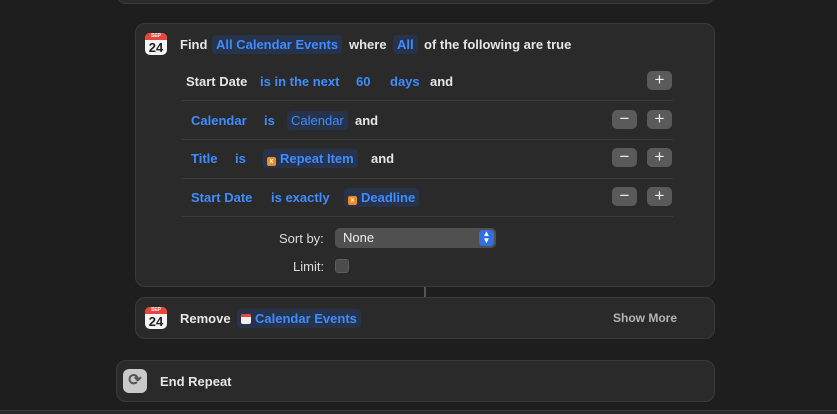 This screenshot has width=837, height=414. What do you see at coordinates (359, 237) in the screenshot?
I see `sort-by-value: None` at bounding box center [359, 237].